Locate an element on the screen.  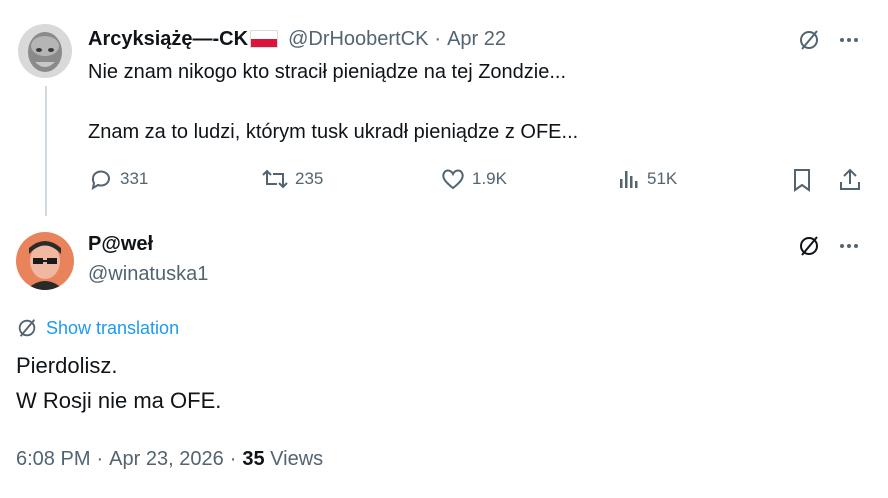
handle: @DrHoobertCK is located at coordinates (358, 39).